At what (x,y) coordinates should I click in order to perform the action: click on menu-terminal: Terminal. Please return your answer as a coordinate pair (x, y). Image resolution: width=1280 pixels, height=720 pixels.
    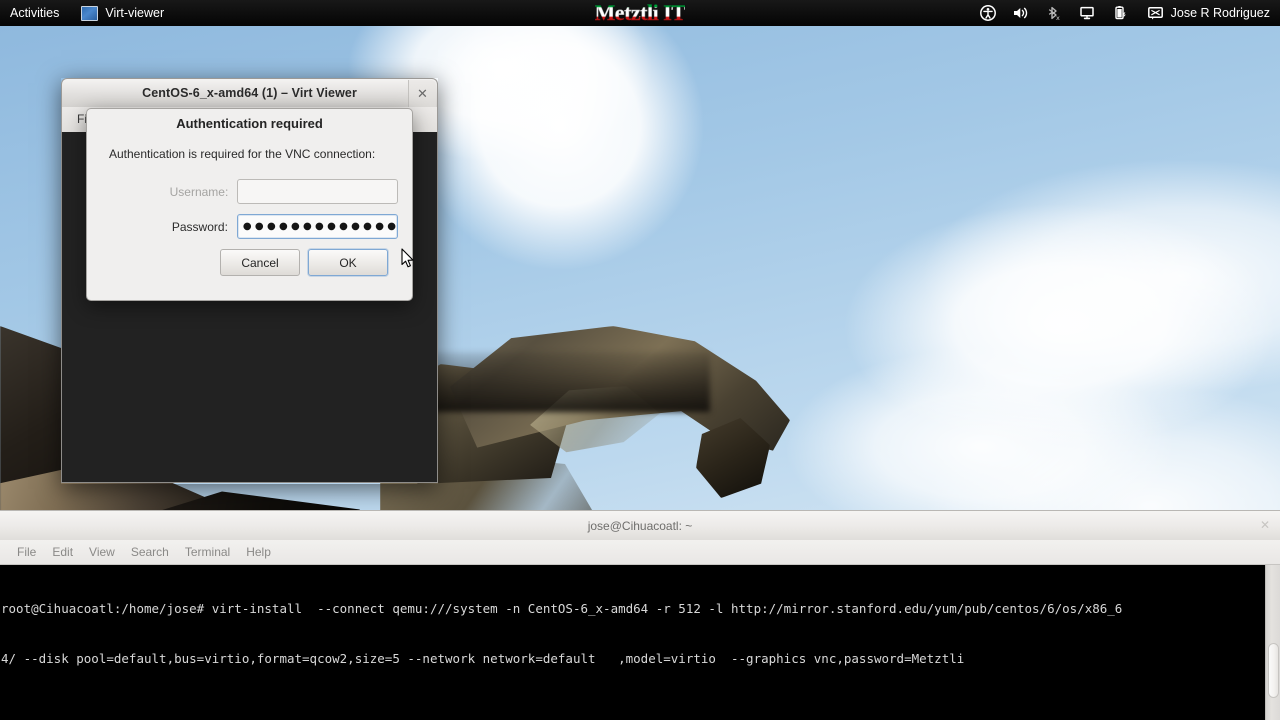
    Looking at the image, I should click on (207, 552).